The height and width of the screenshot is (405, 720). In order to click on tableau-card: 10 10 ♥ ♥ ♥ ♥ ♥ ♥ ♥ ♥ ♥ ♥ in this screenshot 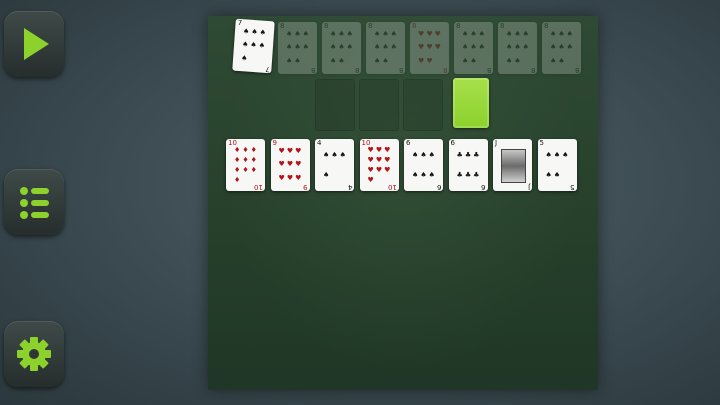, I will do `click(379, 165)`.